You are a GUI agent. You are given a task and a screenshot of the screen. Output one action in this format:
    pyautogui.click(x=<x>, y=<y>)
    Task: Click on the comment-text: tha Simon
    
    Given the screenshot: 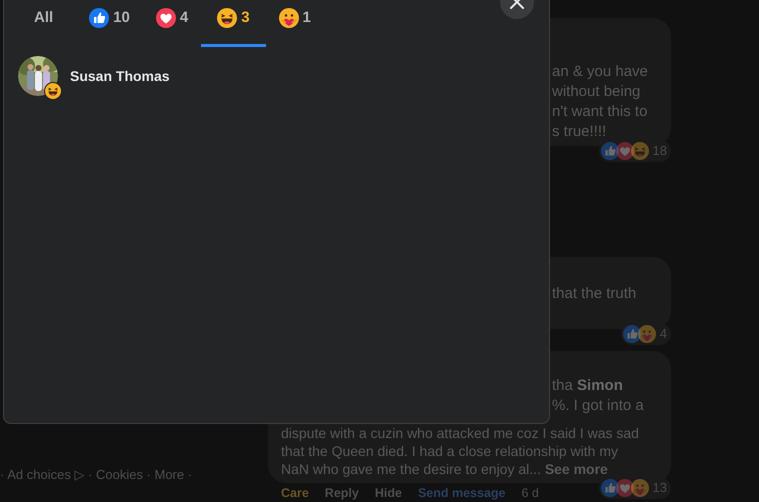 What is the action you would take?
    pyautogui.click(x=588, y=386)
    